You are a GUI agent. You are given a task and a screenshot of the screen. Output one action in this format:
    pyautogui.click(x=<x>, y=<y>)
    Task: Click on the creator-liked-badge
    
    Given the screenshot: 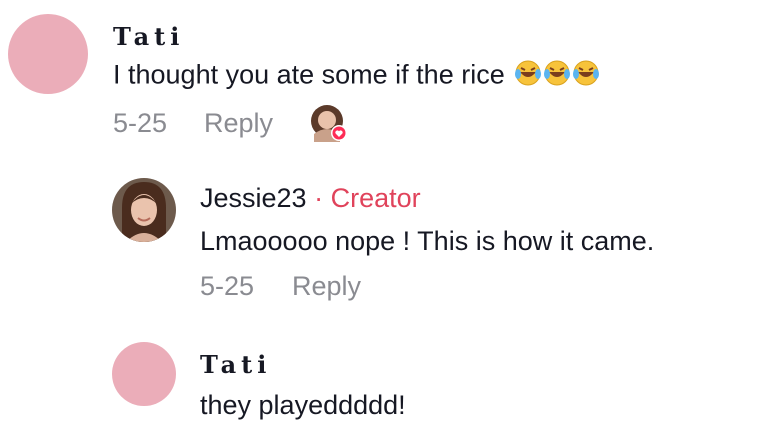 What is the action you would take?
    pyautogui.click(x=329, y=123)
    